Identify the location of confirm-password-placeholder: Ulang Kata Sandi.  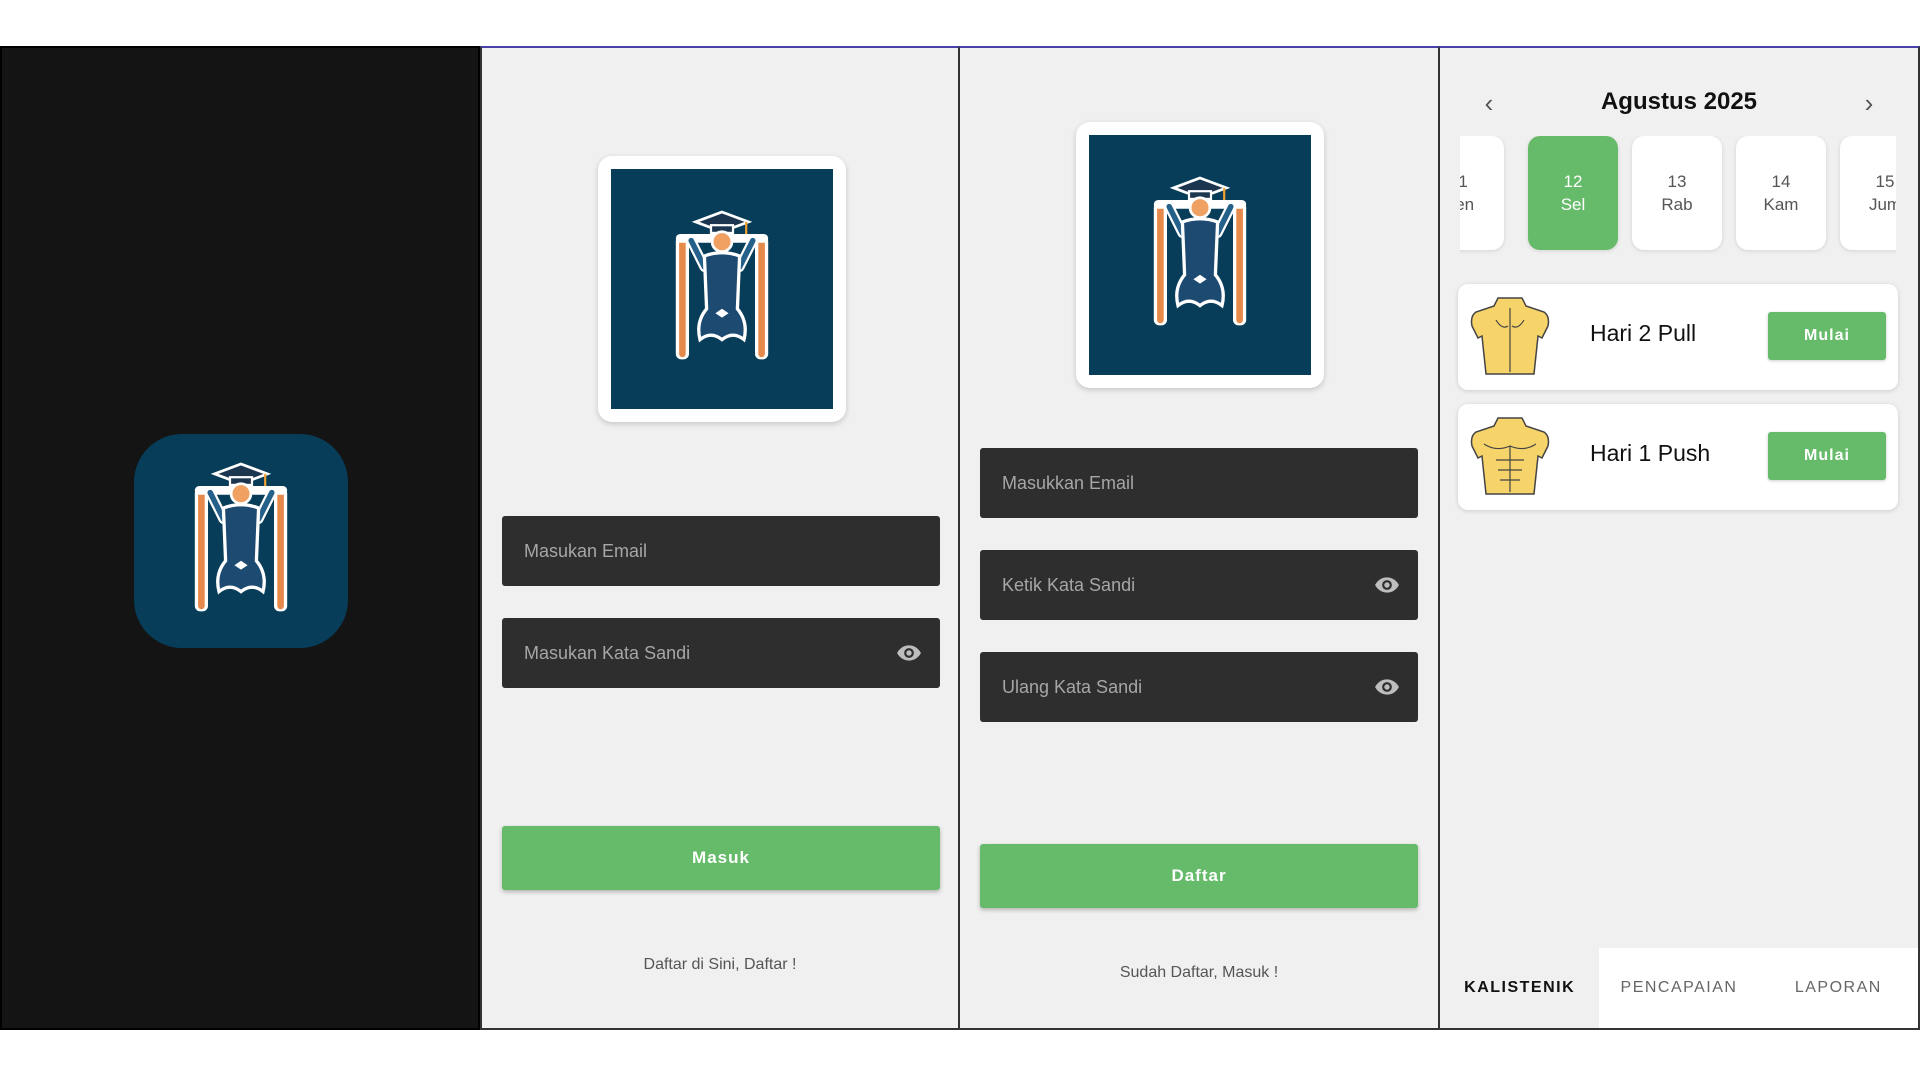
(1072, 686).